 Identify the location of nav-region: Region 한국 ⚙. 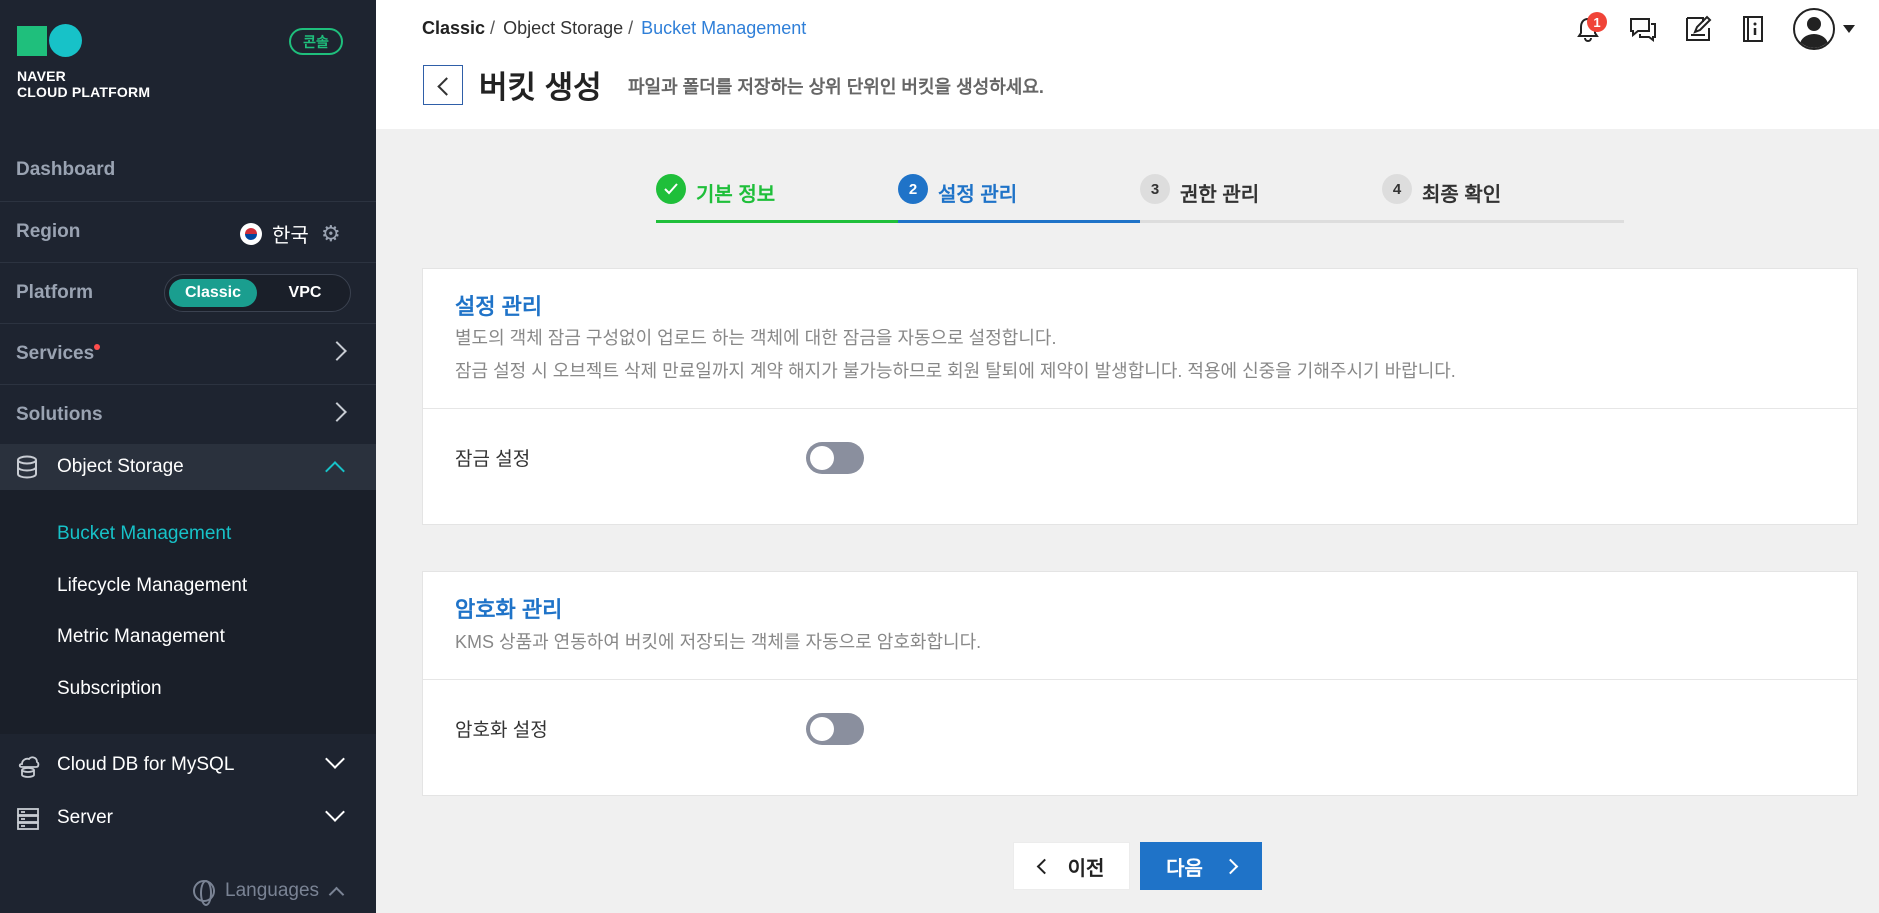
(188, 231).